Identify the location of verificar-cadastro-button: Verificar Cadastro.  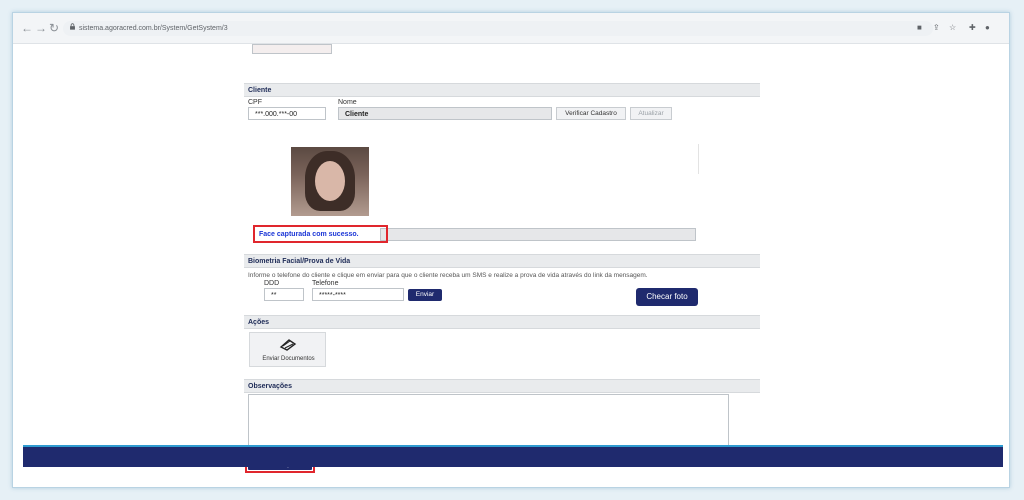
(591, 113).